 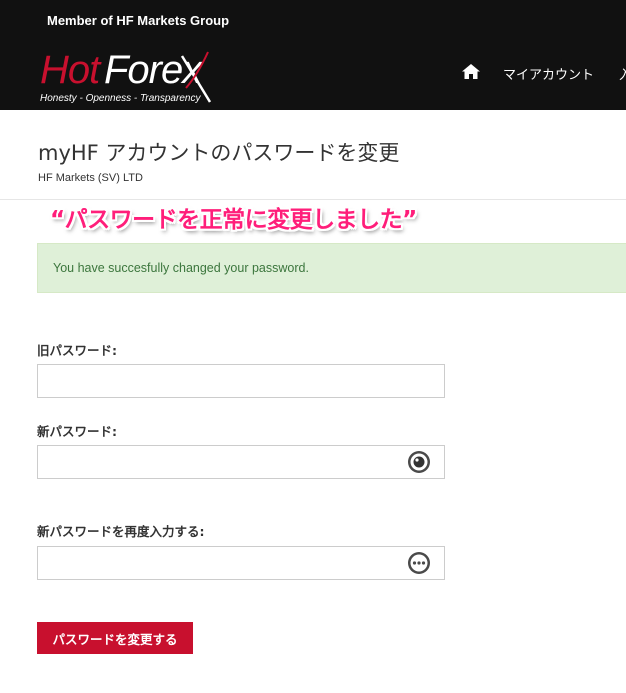 What do you see at coordinates (241, 381) in the screenshot?
I see `old-password-field` at bounding box center [241, 381].